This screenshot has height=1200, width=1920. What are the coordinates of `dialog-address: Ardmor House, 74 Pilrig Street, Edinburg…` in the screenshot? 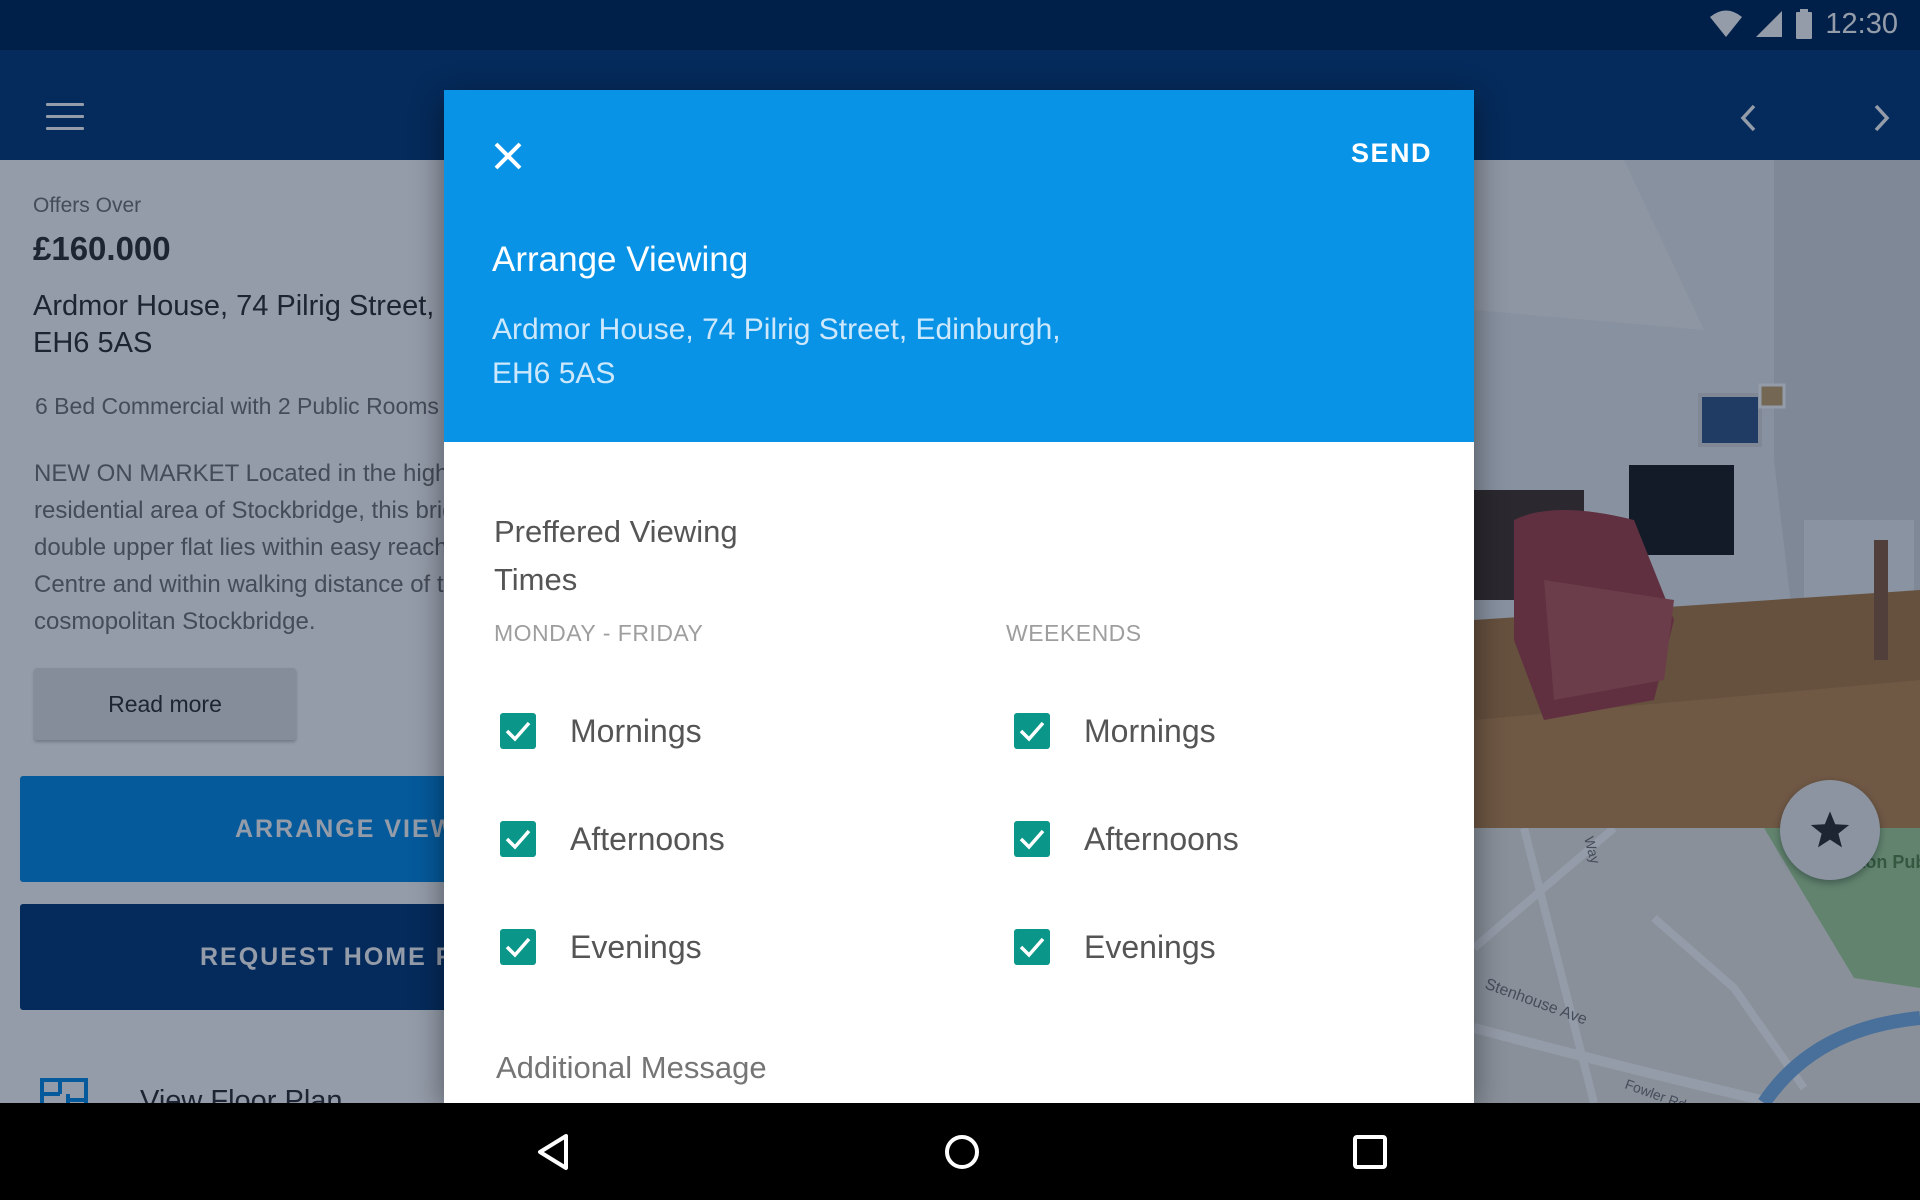 It's located at (776, 351).